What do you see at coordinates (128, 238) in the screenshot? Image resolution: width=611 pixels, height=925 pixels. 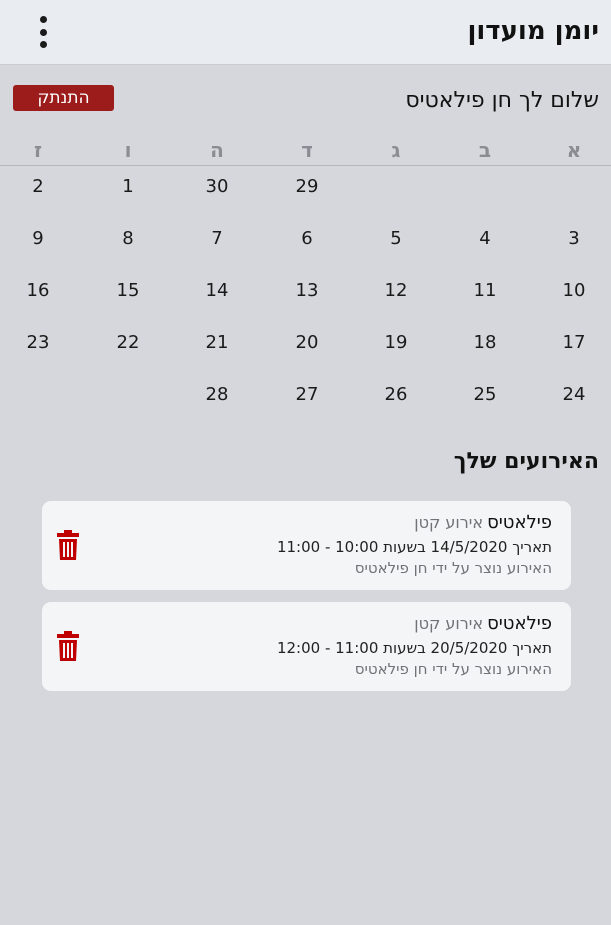 I see `calendar-day: 8` at bounding box center [128, 238].